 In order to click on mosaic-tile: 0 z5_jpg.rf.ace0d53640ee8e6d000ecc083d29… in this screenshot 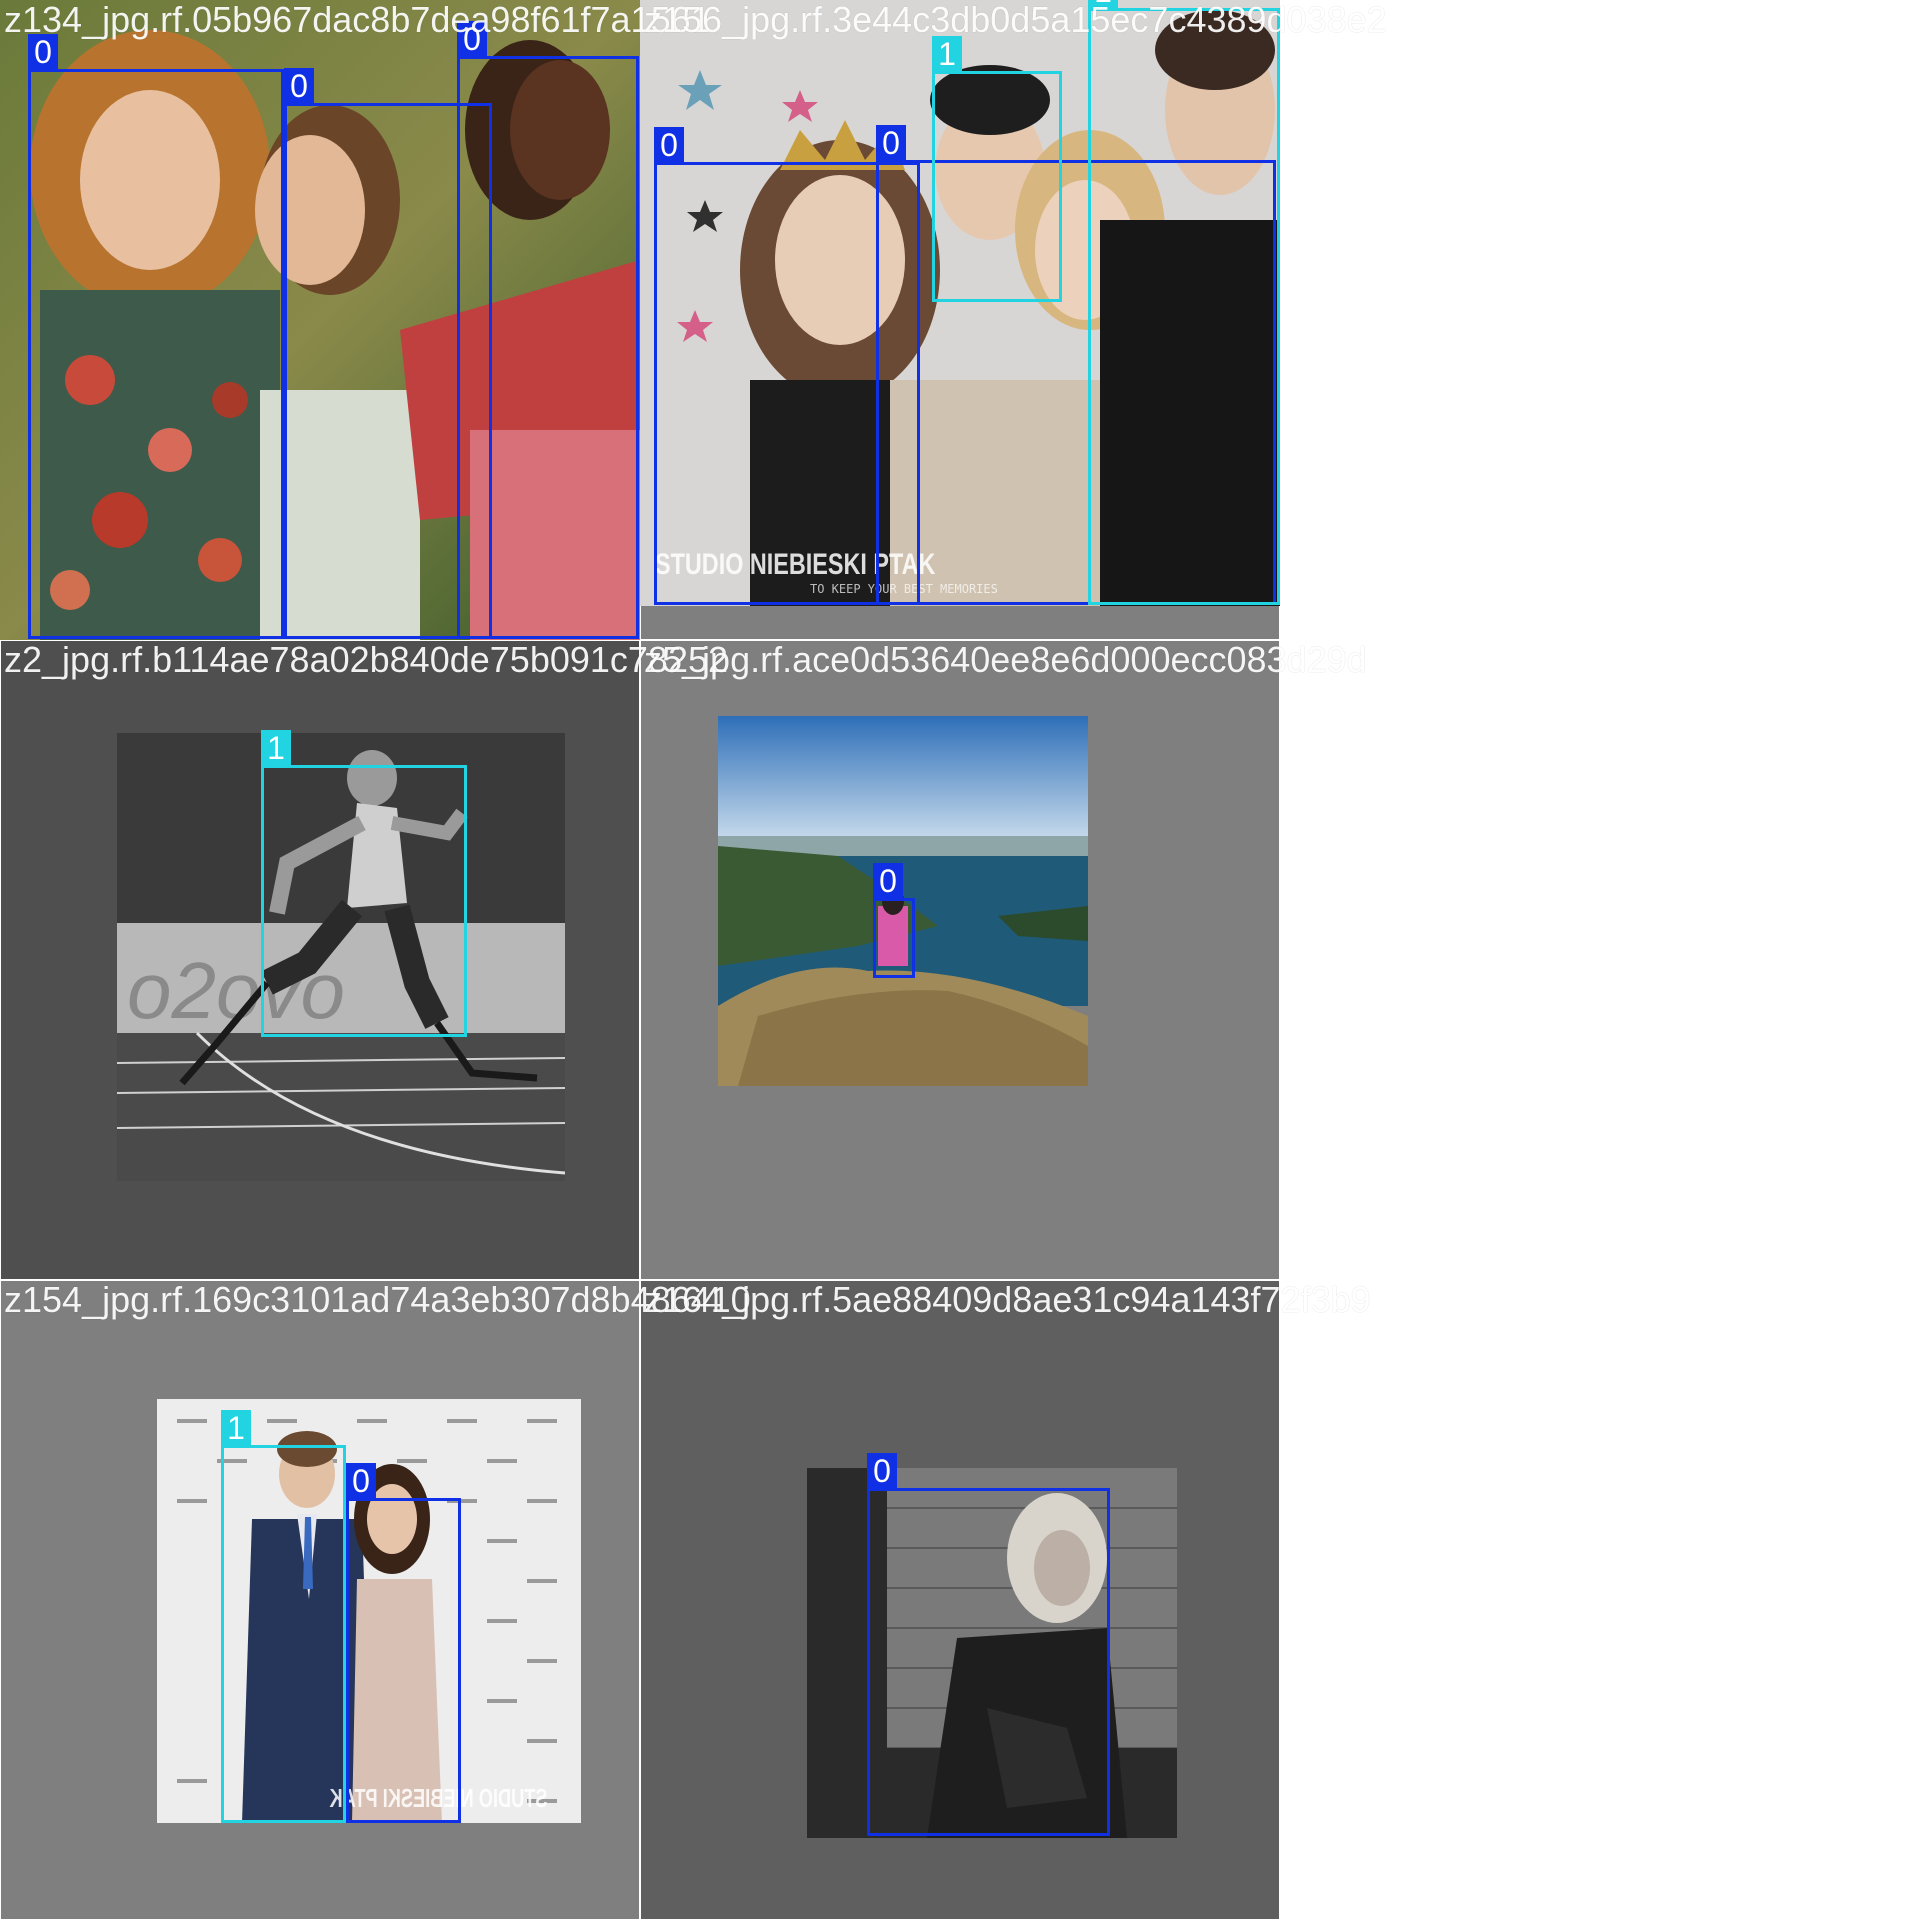, I will do `click(1003, 960)`.